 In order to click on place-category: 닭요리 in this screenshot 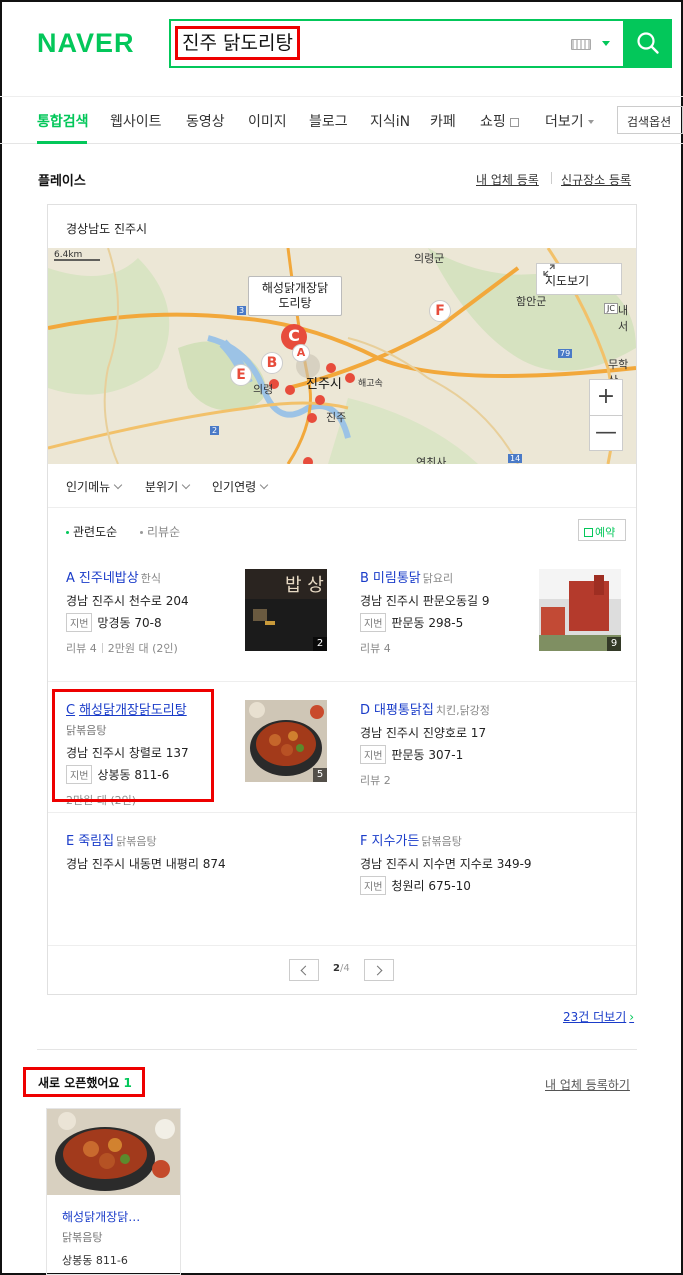, I will do `click(438, 578)`.